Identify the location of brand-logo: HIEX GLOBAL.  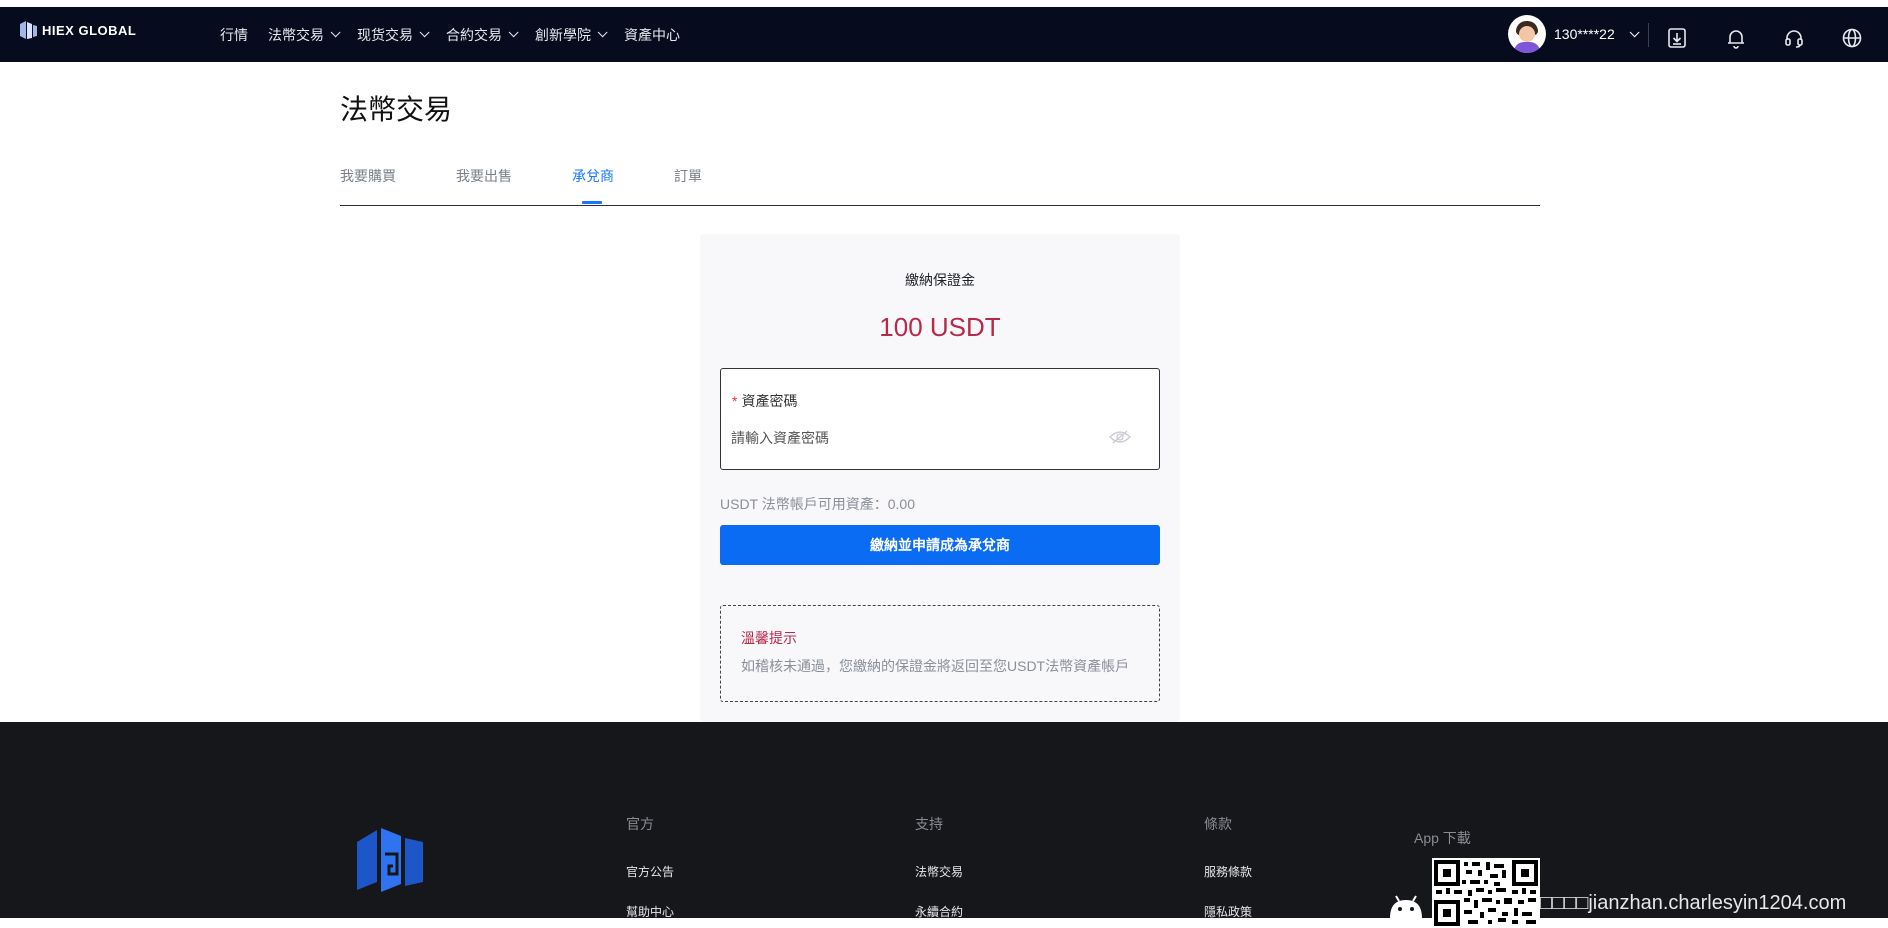
(77, 30).